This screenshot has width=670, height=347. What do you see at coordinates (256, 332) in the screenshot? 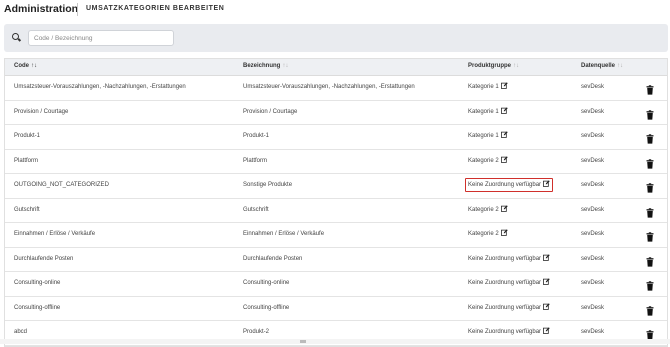
I see `cell-bezeichnung: Produkt-2` at bounding box center [256, 332].